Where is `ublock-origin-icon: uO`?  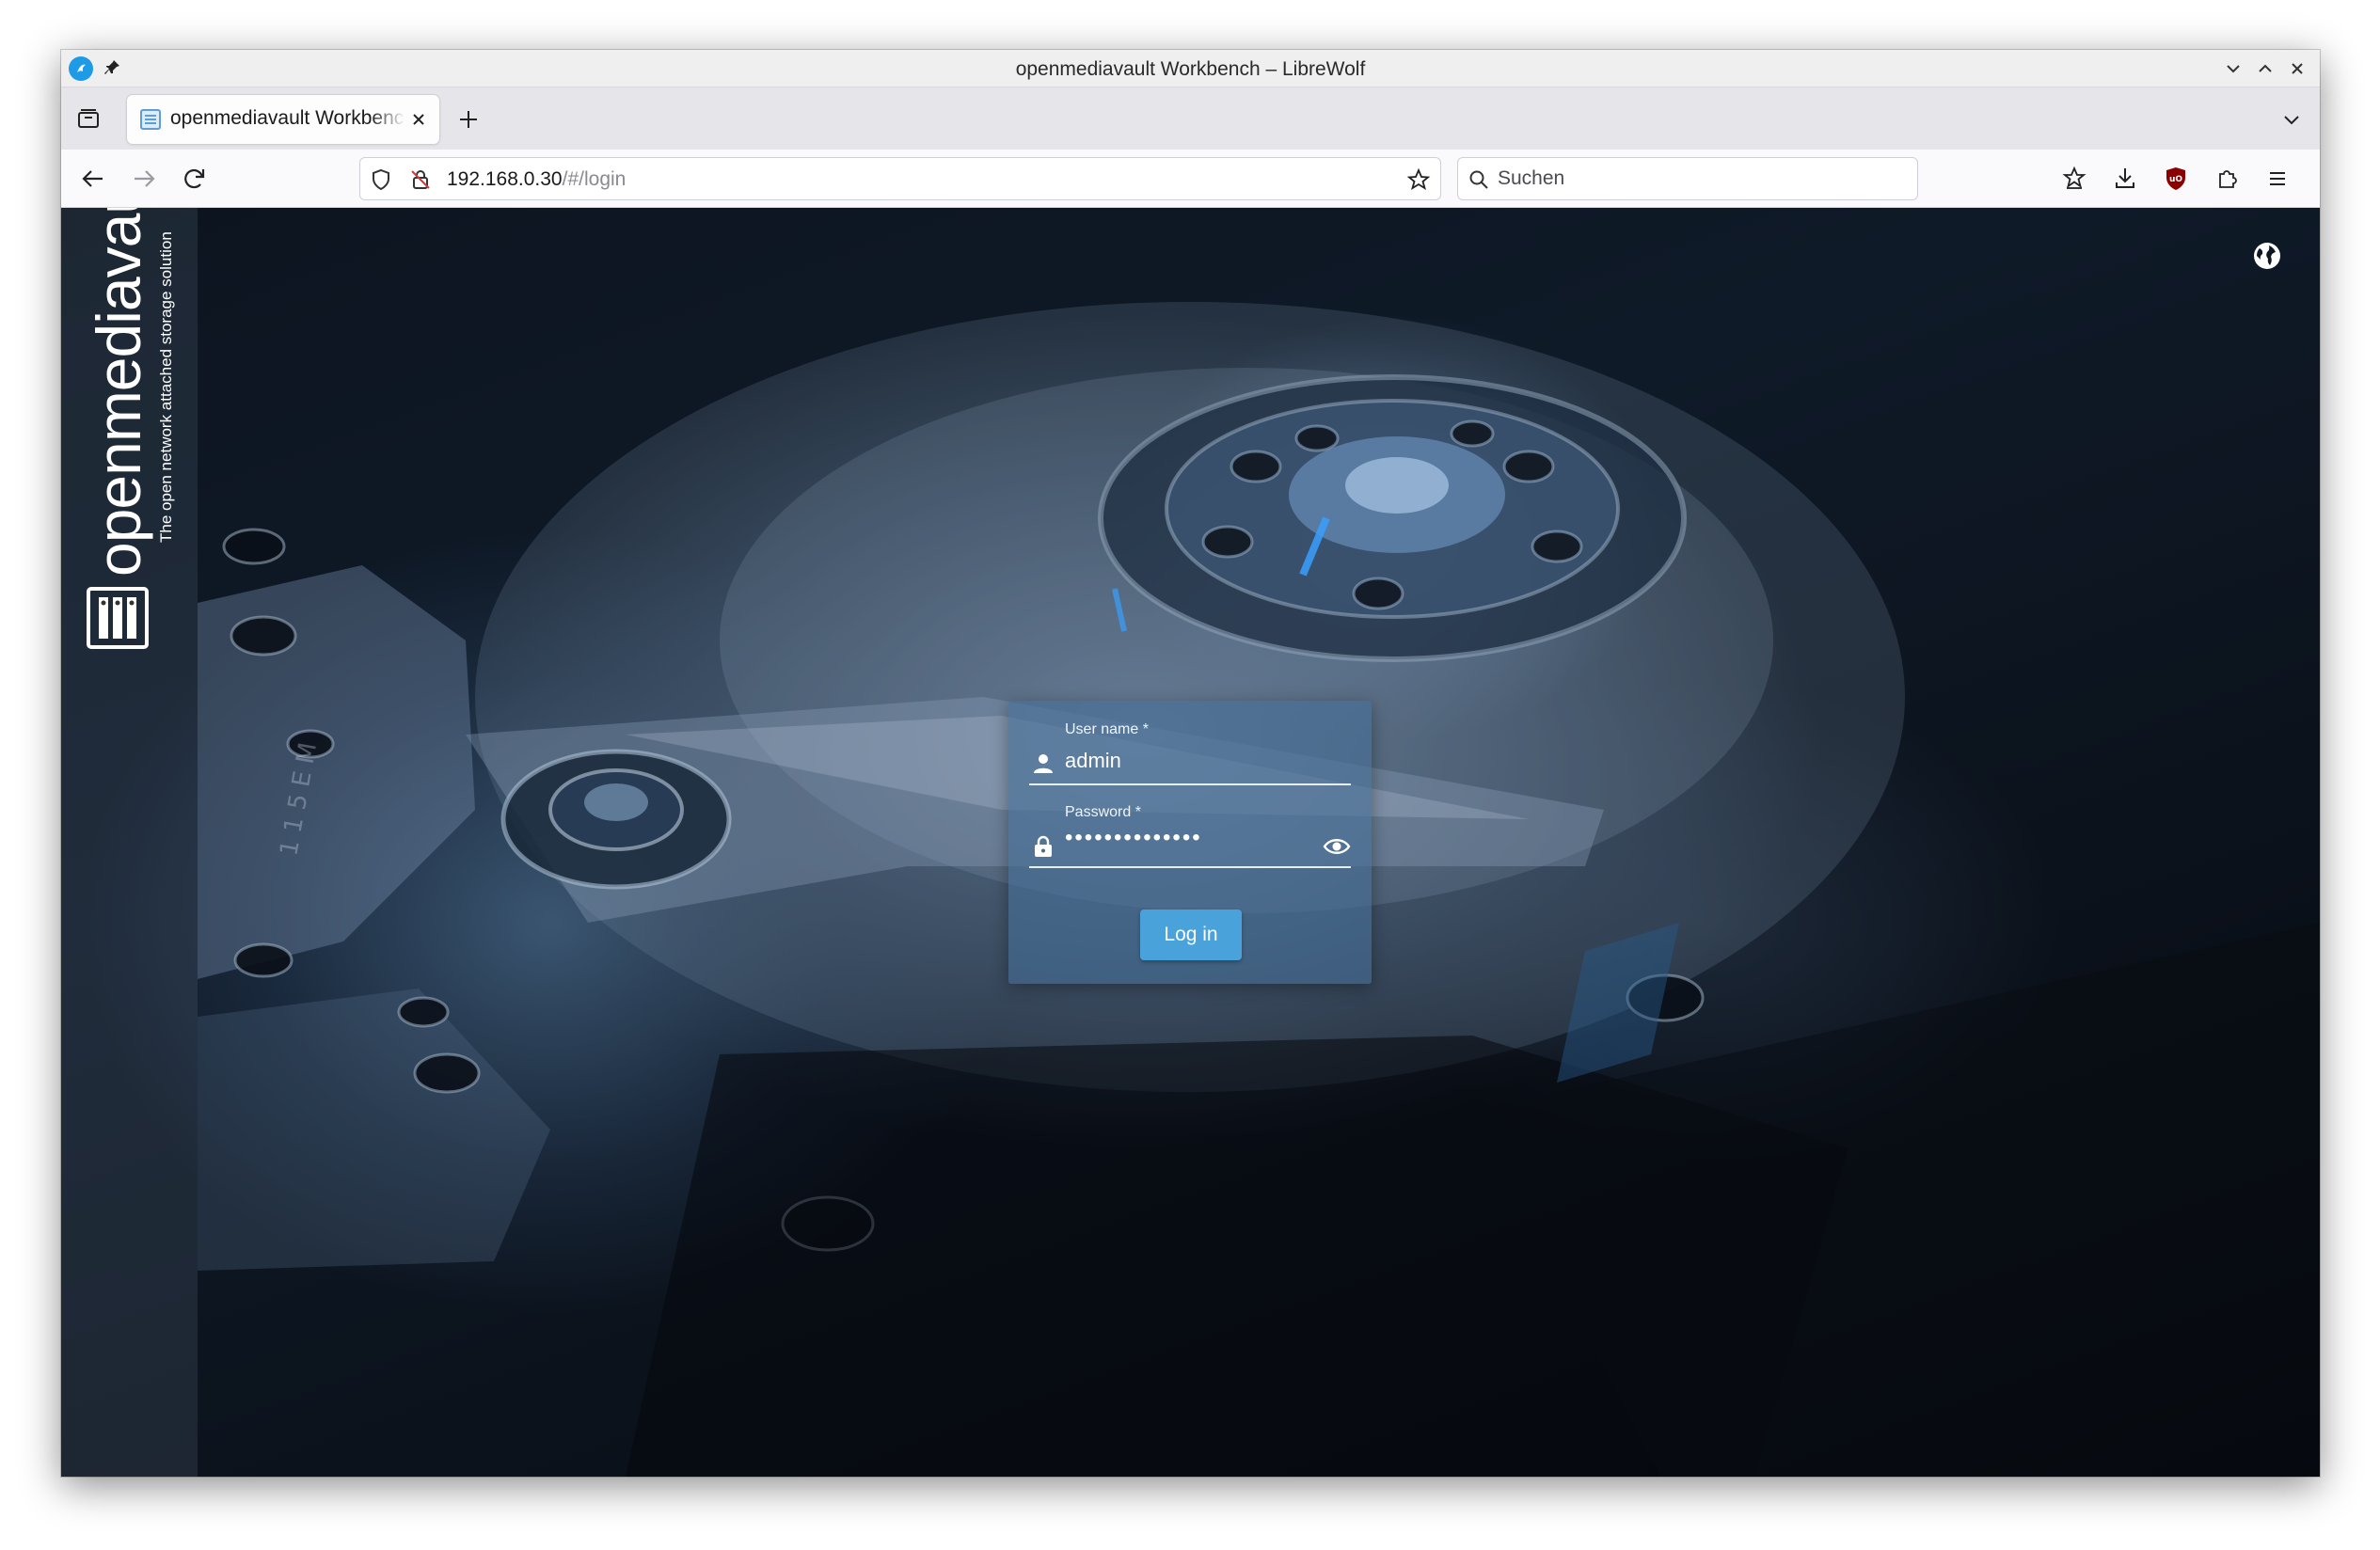 ublock-origin-icon: uO is located at coordinates (2176, 179).